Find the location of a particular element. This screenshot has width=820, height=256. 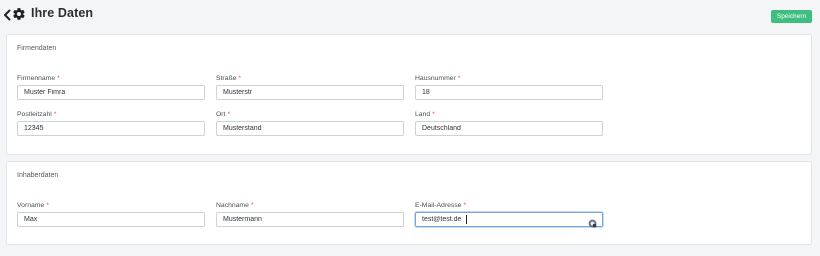

nachname-input is located at coordinates (310, 219).